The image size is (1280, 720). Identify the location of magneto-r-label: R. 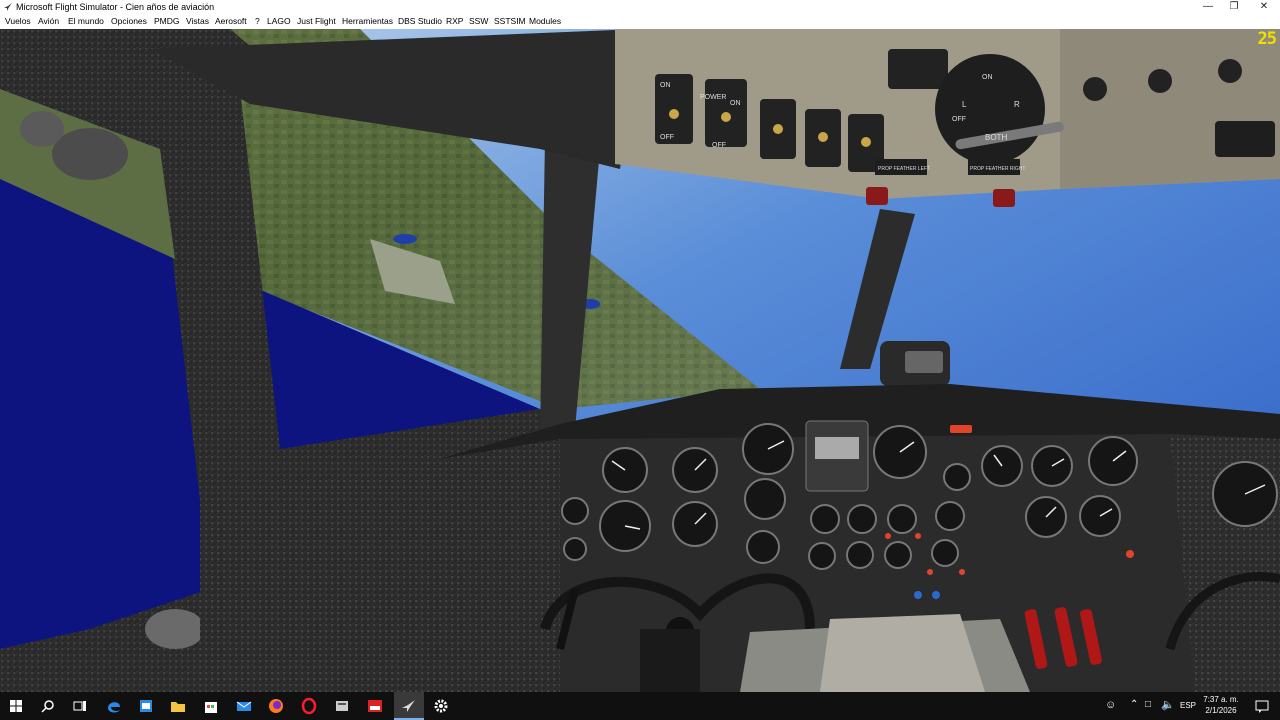
(1017, 104).